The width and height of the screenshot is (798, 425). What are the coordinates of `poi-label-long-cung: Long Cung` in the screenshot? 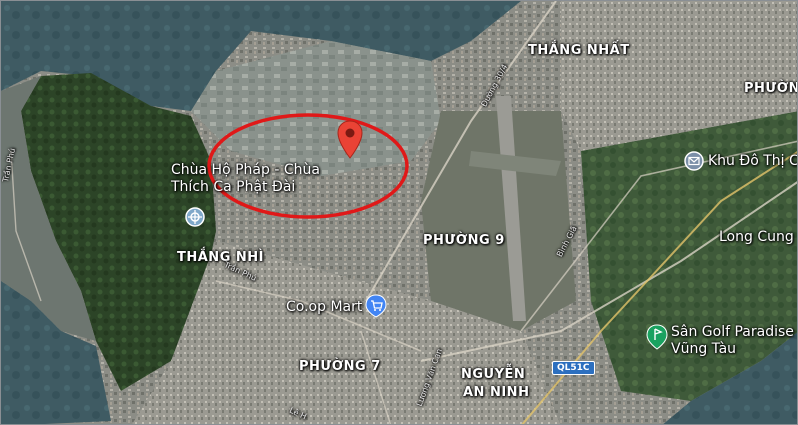 It's located at (756, 237).